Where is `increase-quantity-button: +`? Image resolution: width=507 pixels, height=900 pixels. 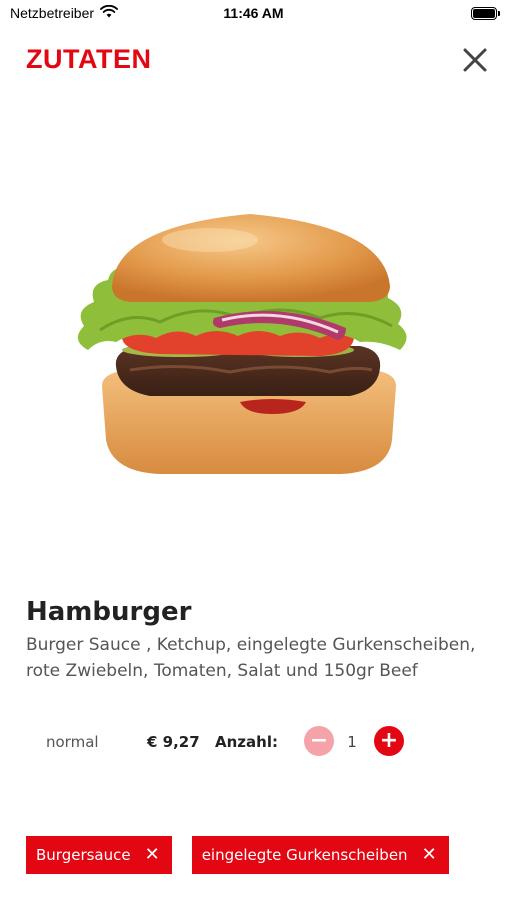
increase-quantity-button: + is located at coordinates (389, 741).